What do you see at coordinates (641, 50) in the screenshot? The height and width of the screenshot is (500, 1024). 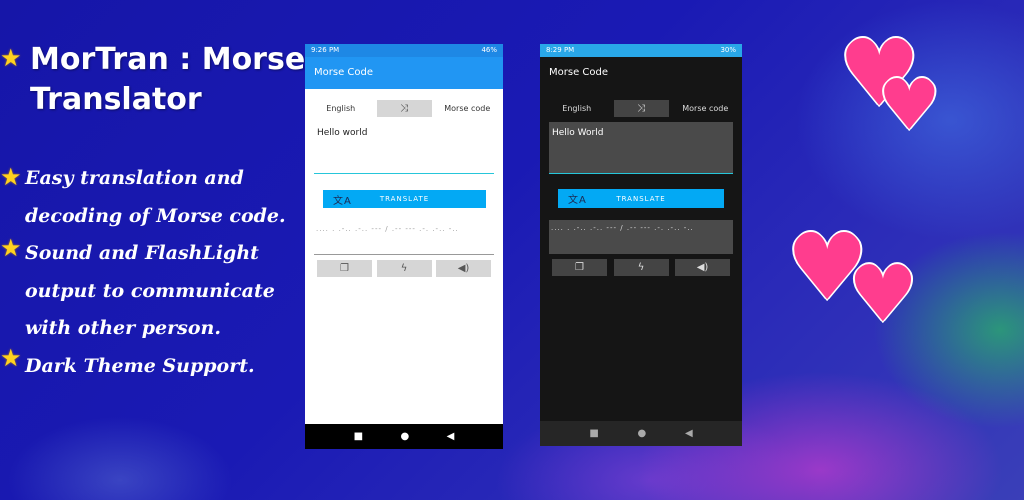 I see `status-bar: 8:29 PM 30%` at bounding box center [641, 50].